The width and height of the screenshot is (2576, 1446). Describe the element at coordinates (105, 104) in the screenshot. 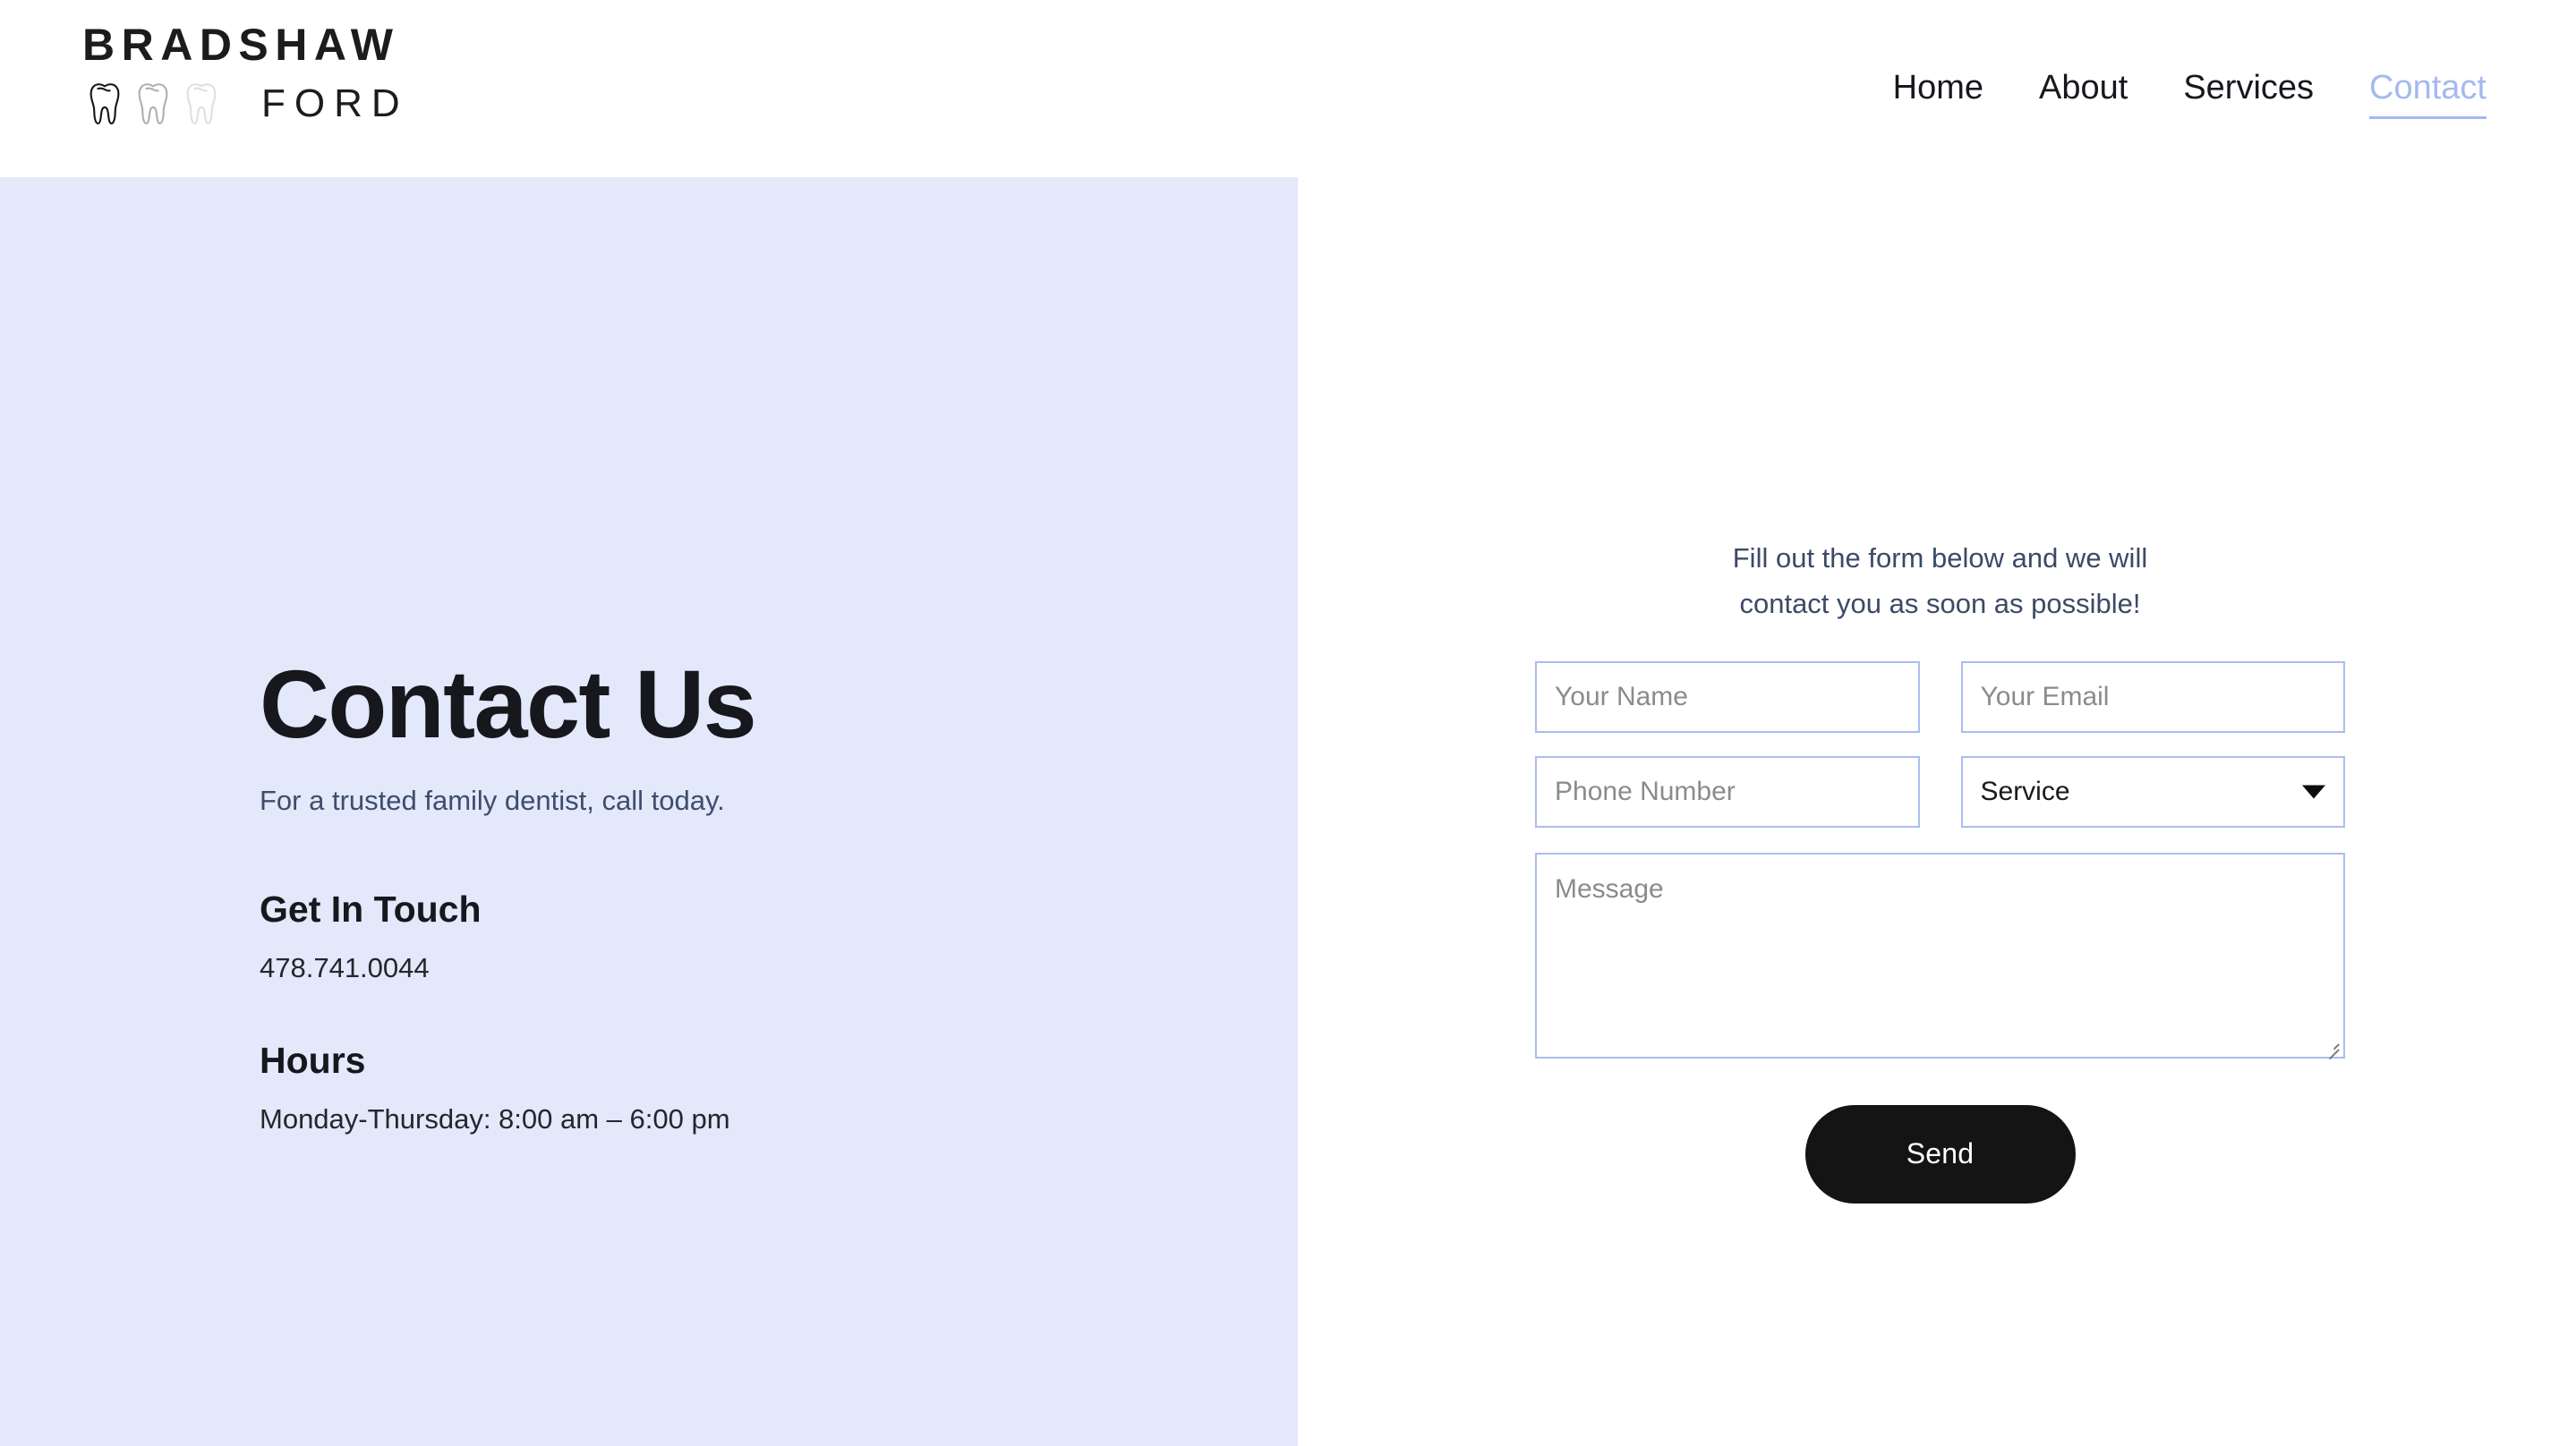

I see `tooth-icon-dark` at that location.